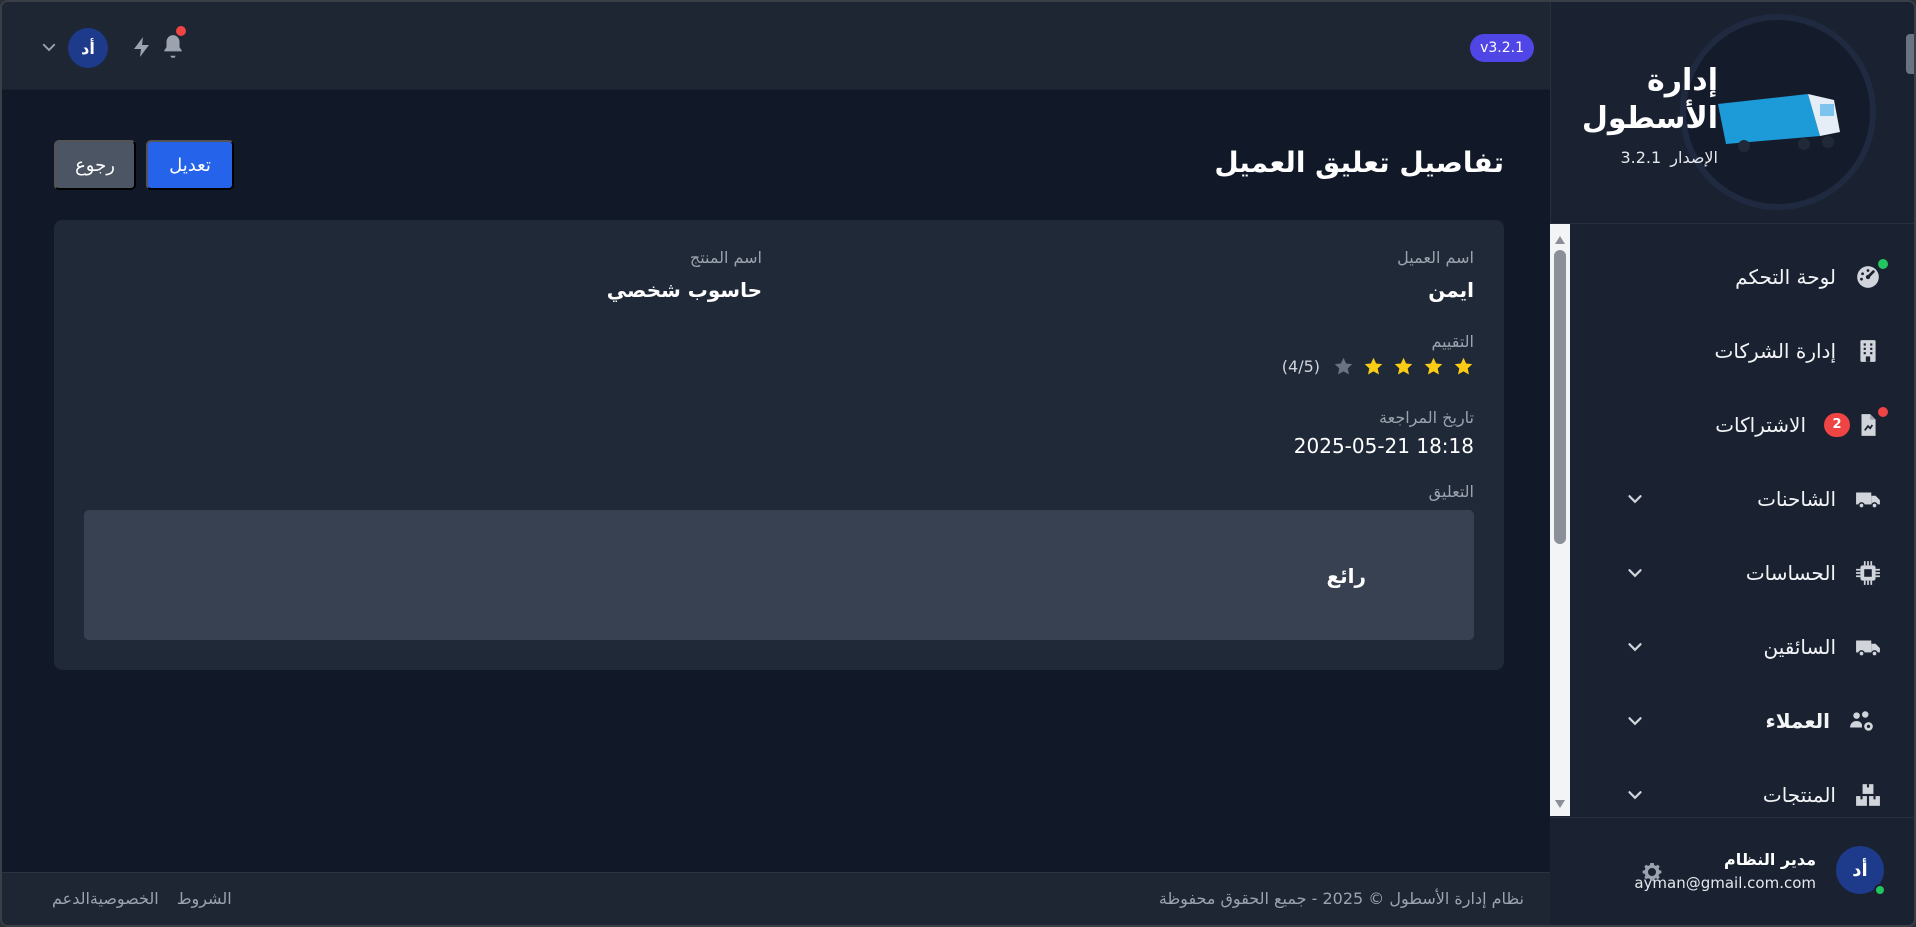 Image resolution: width=1916 pixels, height=927 pixels. I want to click on sidebar-item-label: الشاحنات, so click(1796, 499).